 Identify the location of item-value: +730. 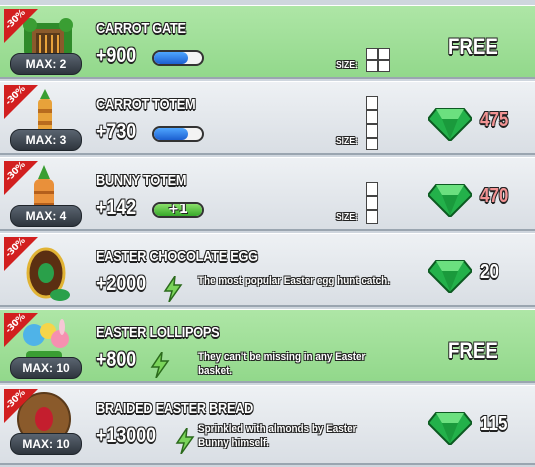
(116, 131).